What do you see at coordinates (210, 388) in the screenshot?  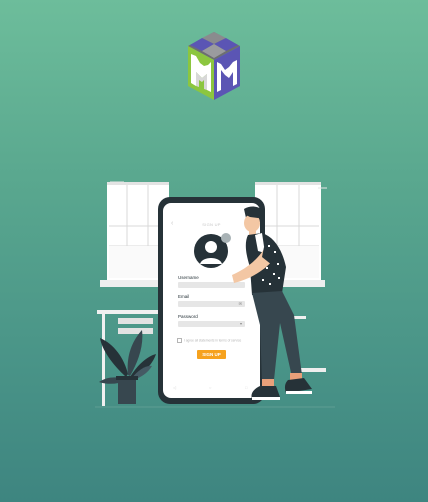 I see `nav-home-icon: ○` at bounding box center [210, 388].